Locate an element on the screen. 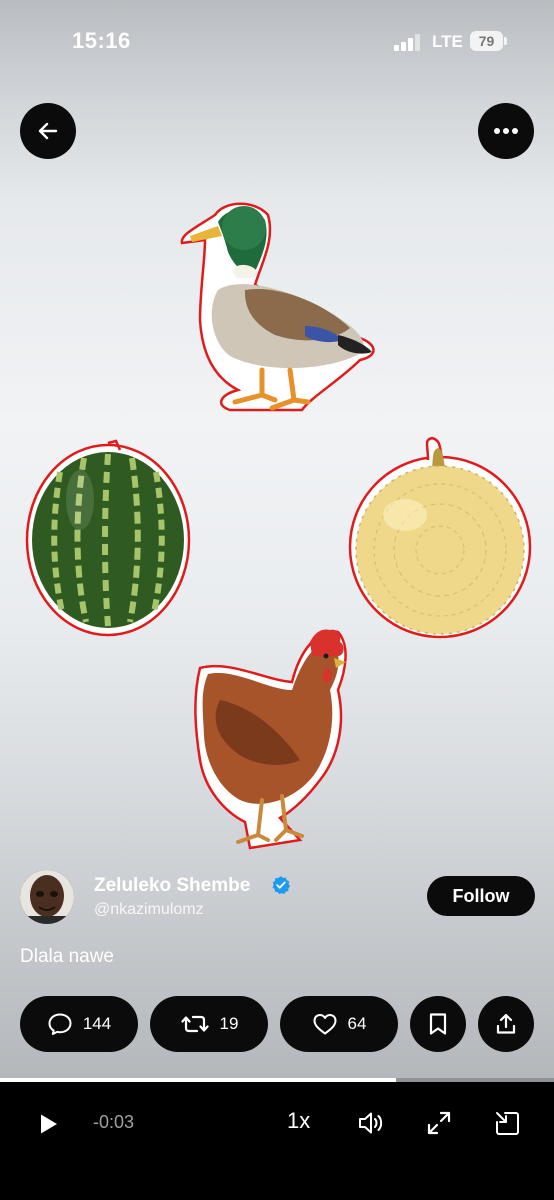  chicken-image is located at coordinates (270, 739).